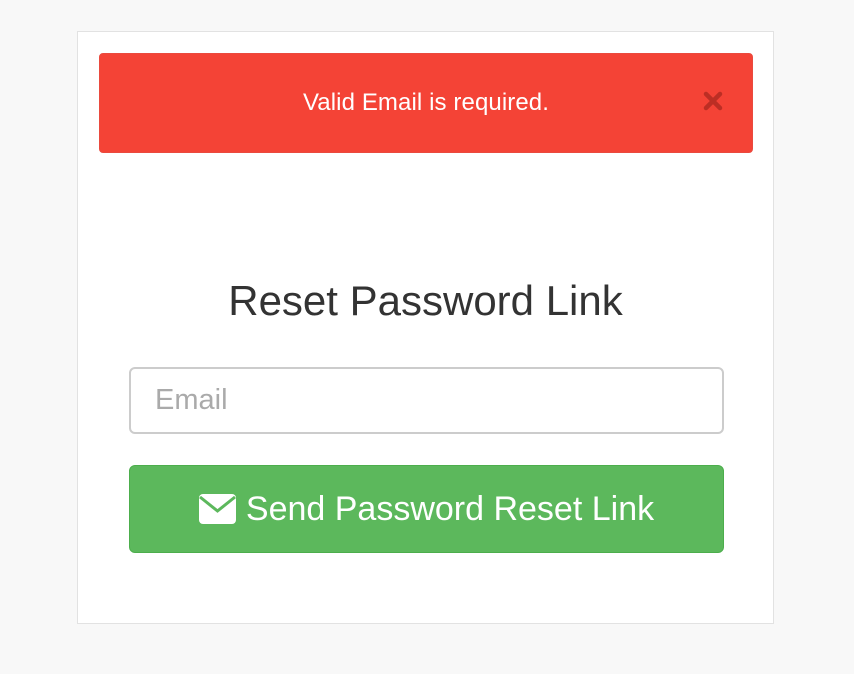 The width and height of the screenshot is (854, 674). I want to click on error-alert: Valid Email is required., so click(426, 103).